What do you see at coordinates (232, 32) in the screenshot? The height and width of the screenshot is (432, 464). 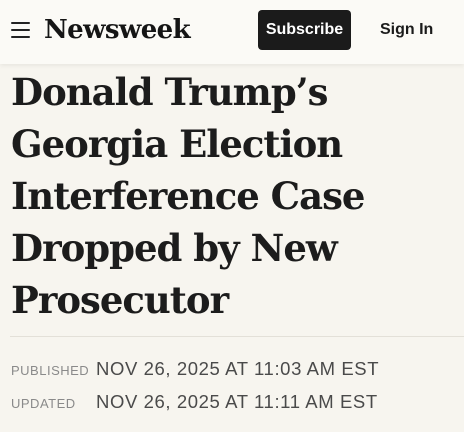 I see `site-header: Newsweek Subscribe Sign In` at bounding box center [232, 32].